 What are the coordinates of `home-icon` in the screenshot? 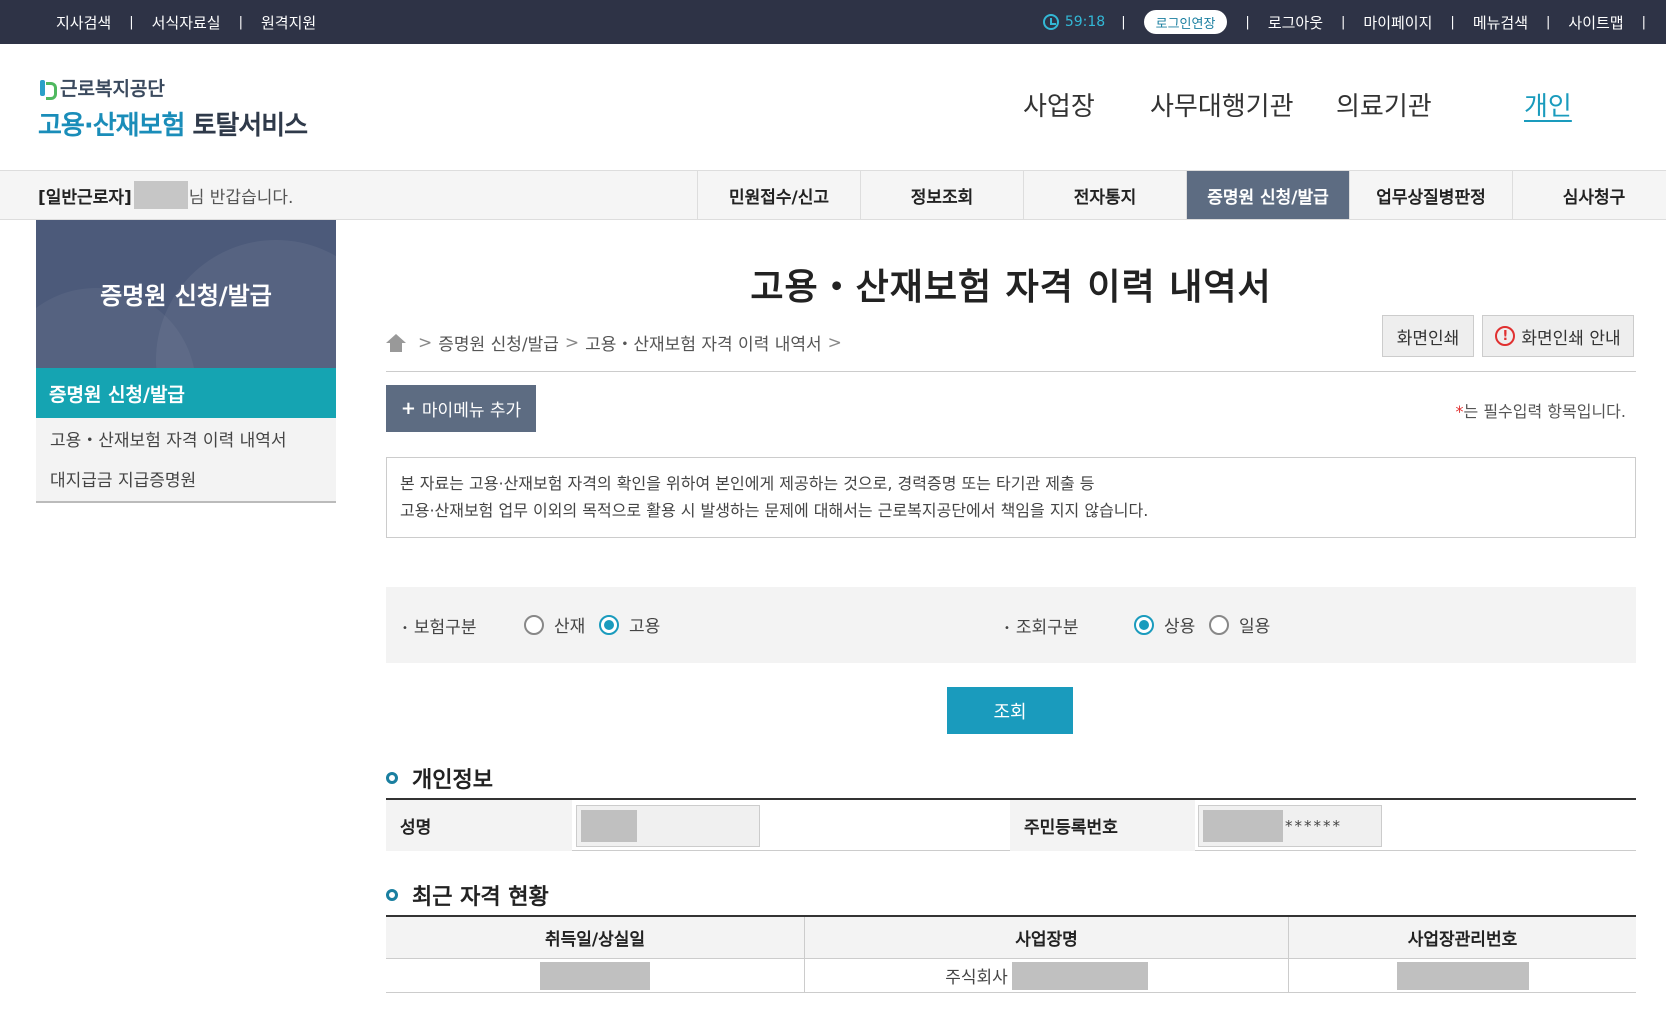 It's located at (396, 342).